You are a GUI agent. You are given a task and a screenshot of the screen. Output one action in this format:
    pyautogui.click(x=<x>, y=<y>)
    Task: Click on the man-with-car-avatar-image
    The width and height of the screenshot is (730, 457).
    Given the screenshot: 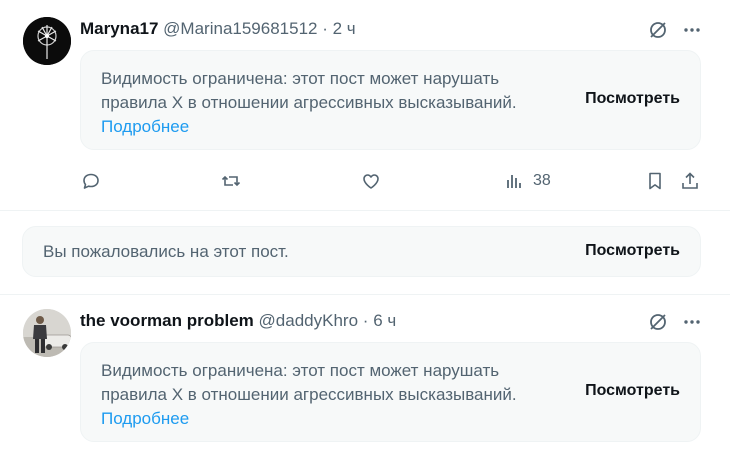 What is the action you would take?
    pyautogui.click(x=47, y=333)
    